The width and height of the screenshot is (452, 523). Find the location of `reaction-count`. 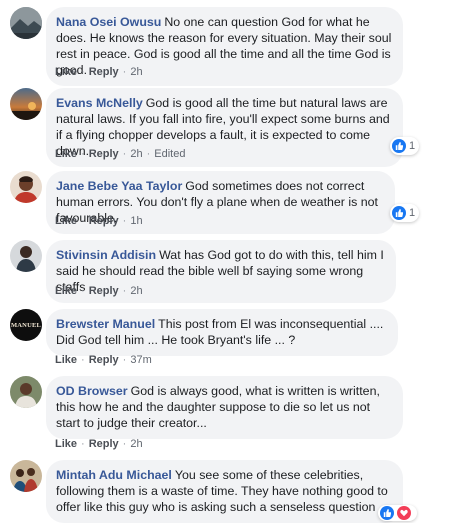

reaction-count is located at coordinates (397, 513).